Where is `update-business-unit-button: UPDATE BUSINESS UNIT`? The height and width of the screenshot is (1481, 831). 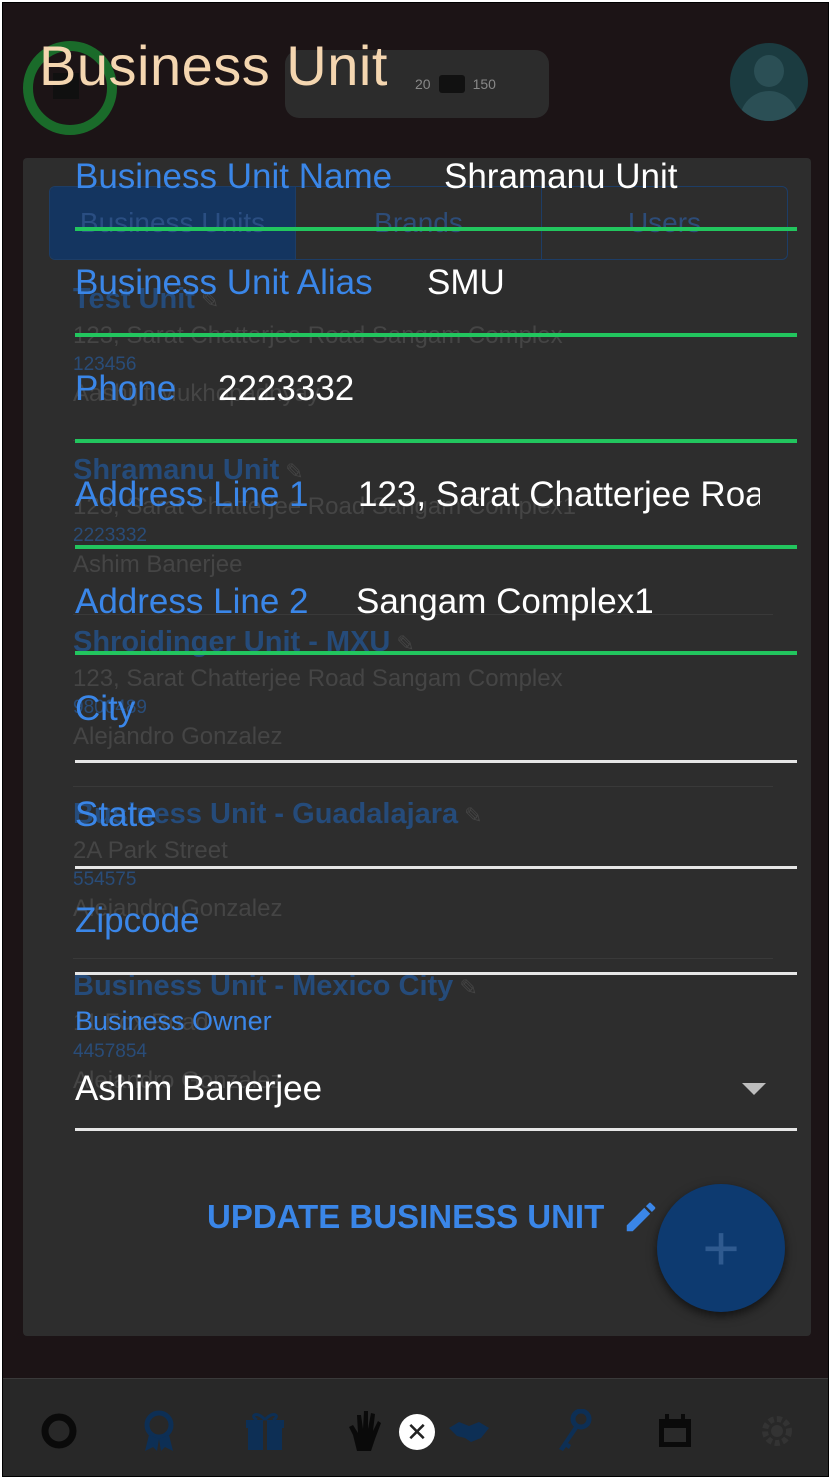 update-business-unit-button: UPDATE BUSINESS UNIT is located at coordinates (433, 1217).